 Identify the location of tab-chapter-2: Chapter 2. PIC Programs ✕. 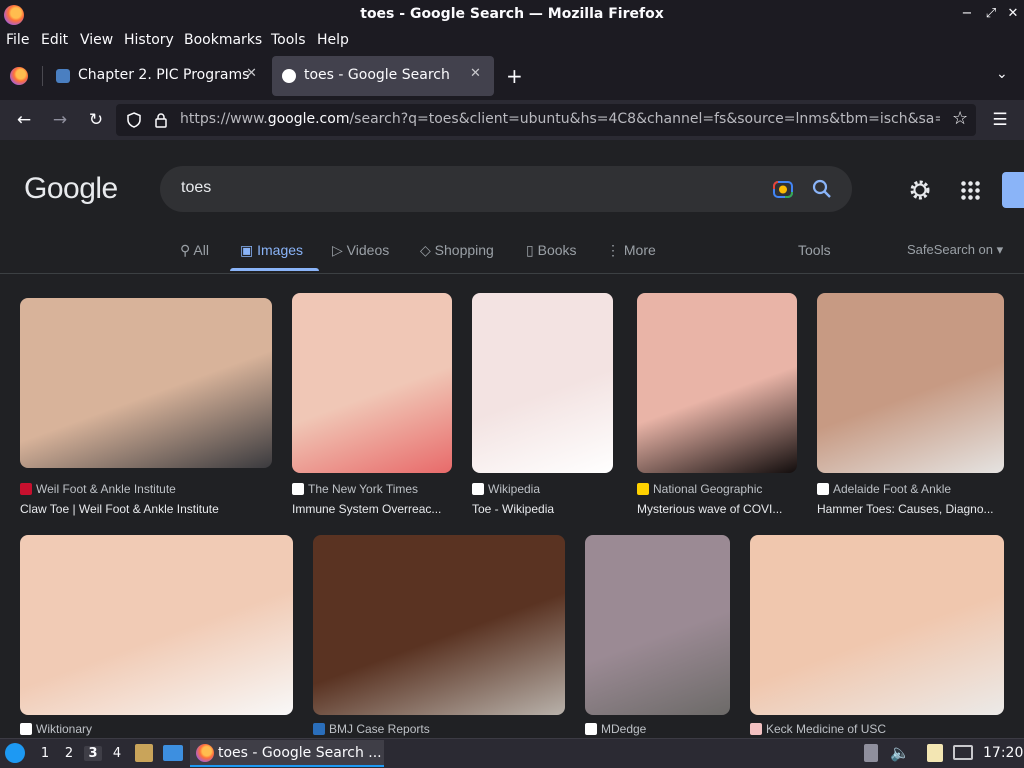
(157, 76).